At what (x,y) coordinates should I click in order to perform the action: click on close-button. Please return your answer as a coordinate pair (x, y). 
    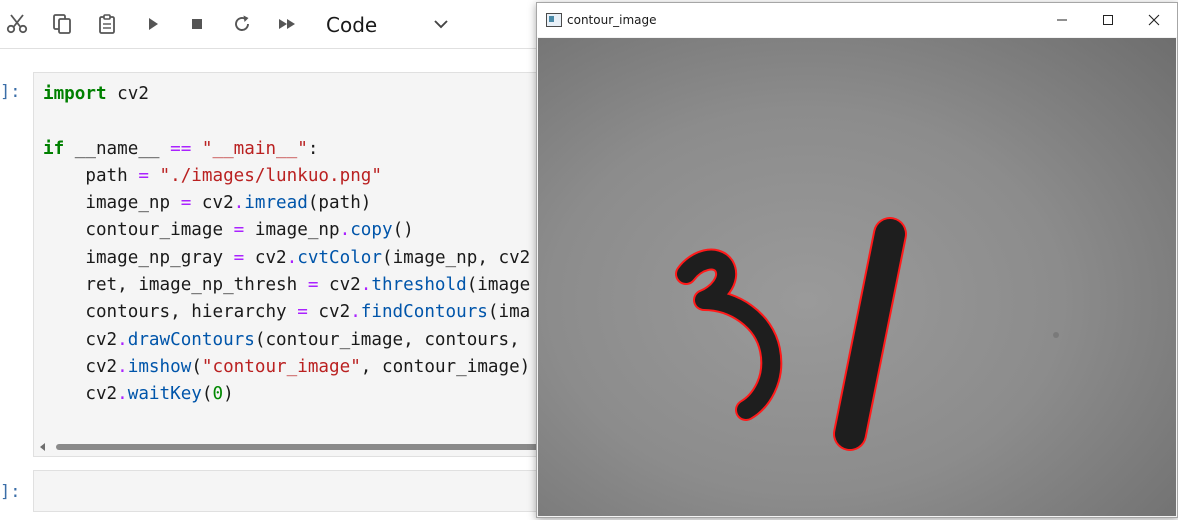
    Looking at the image, I should click on (1154, 20).